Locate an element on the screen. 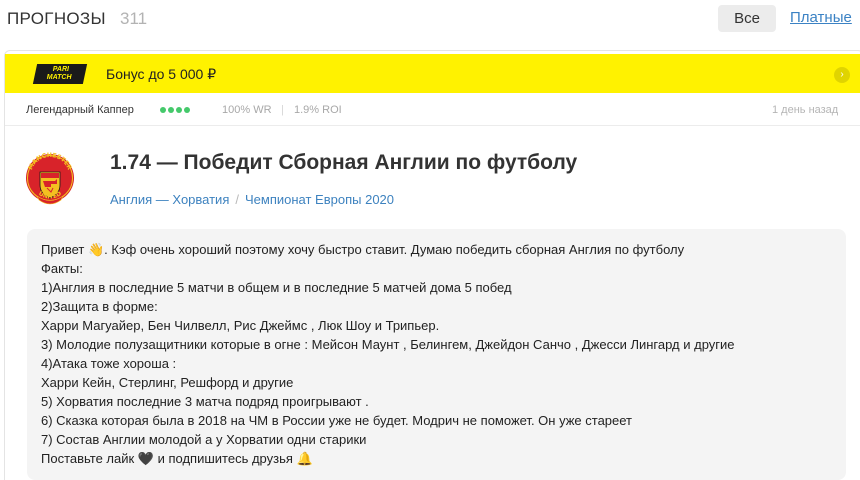 The height and width of the screenshot is (480, 860). tipster-rank: Легендарный Каппер is located at coordinates (80, 110).